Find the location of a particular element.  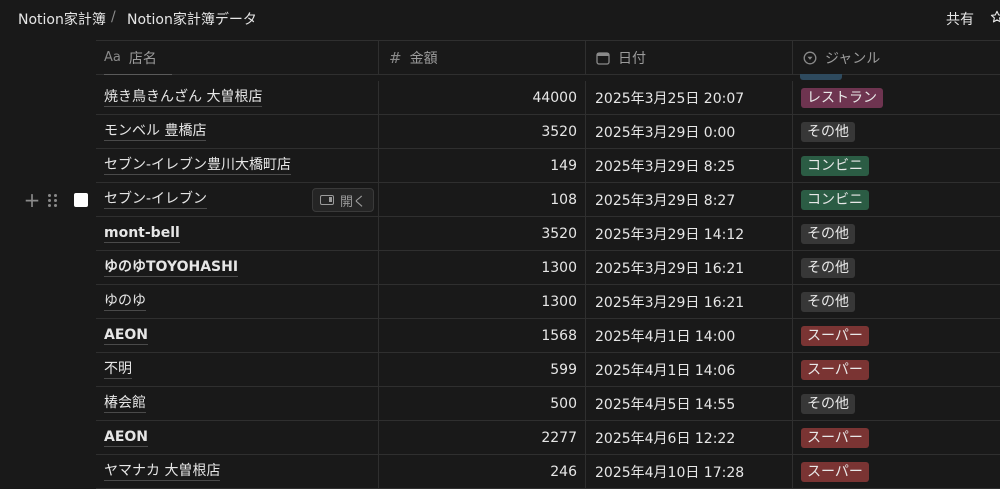

cell-amount: 599 is located at coordinates (482, 370).